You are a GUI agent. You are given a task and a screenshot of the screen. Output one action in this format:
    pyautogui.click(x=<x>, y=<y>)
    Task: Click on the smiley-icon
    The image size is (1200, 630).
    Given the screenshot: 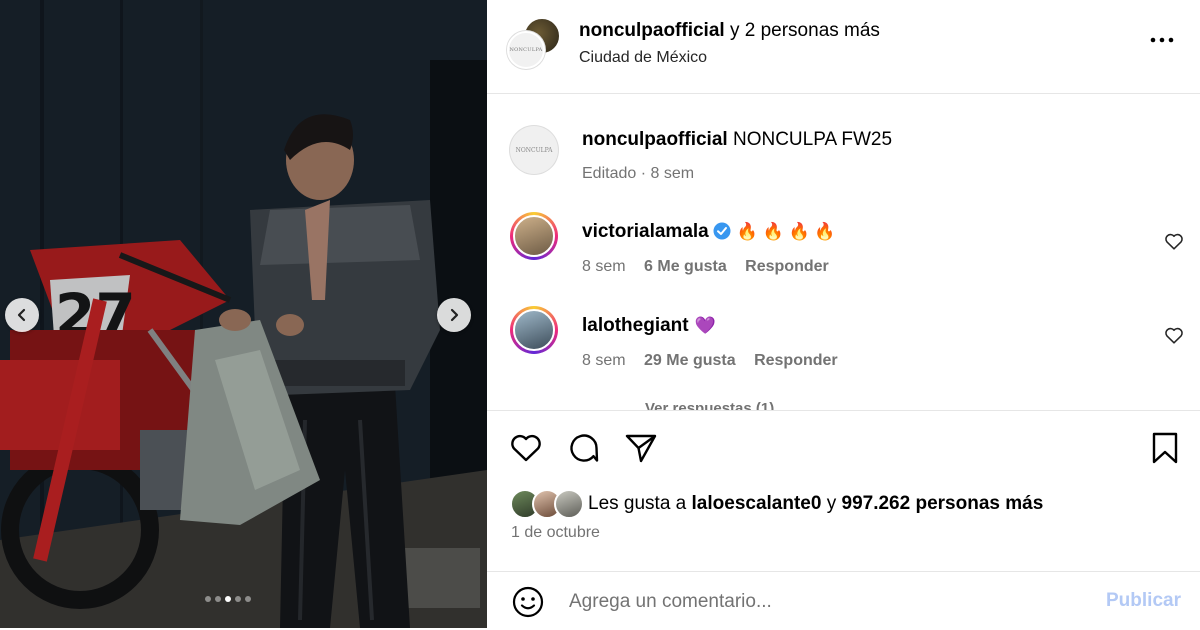 What is the action you would take?
    pyautogui.click(x=528, y=602)
    